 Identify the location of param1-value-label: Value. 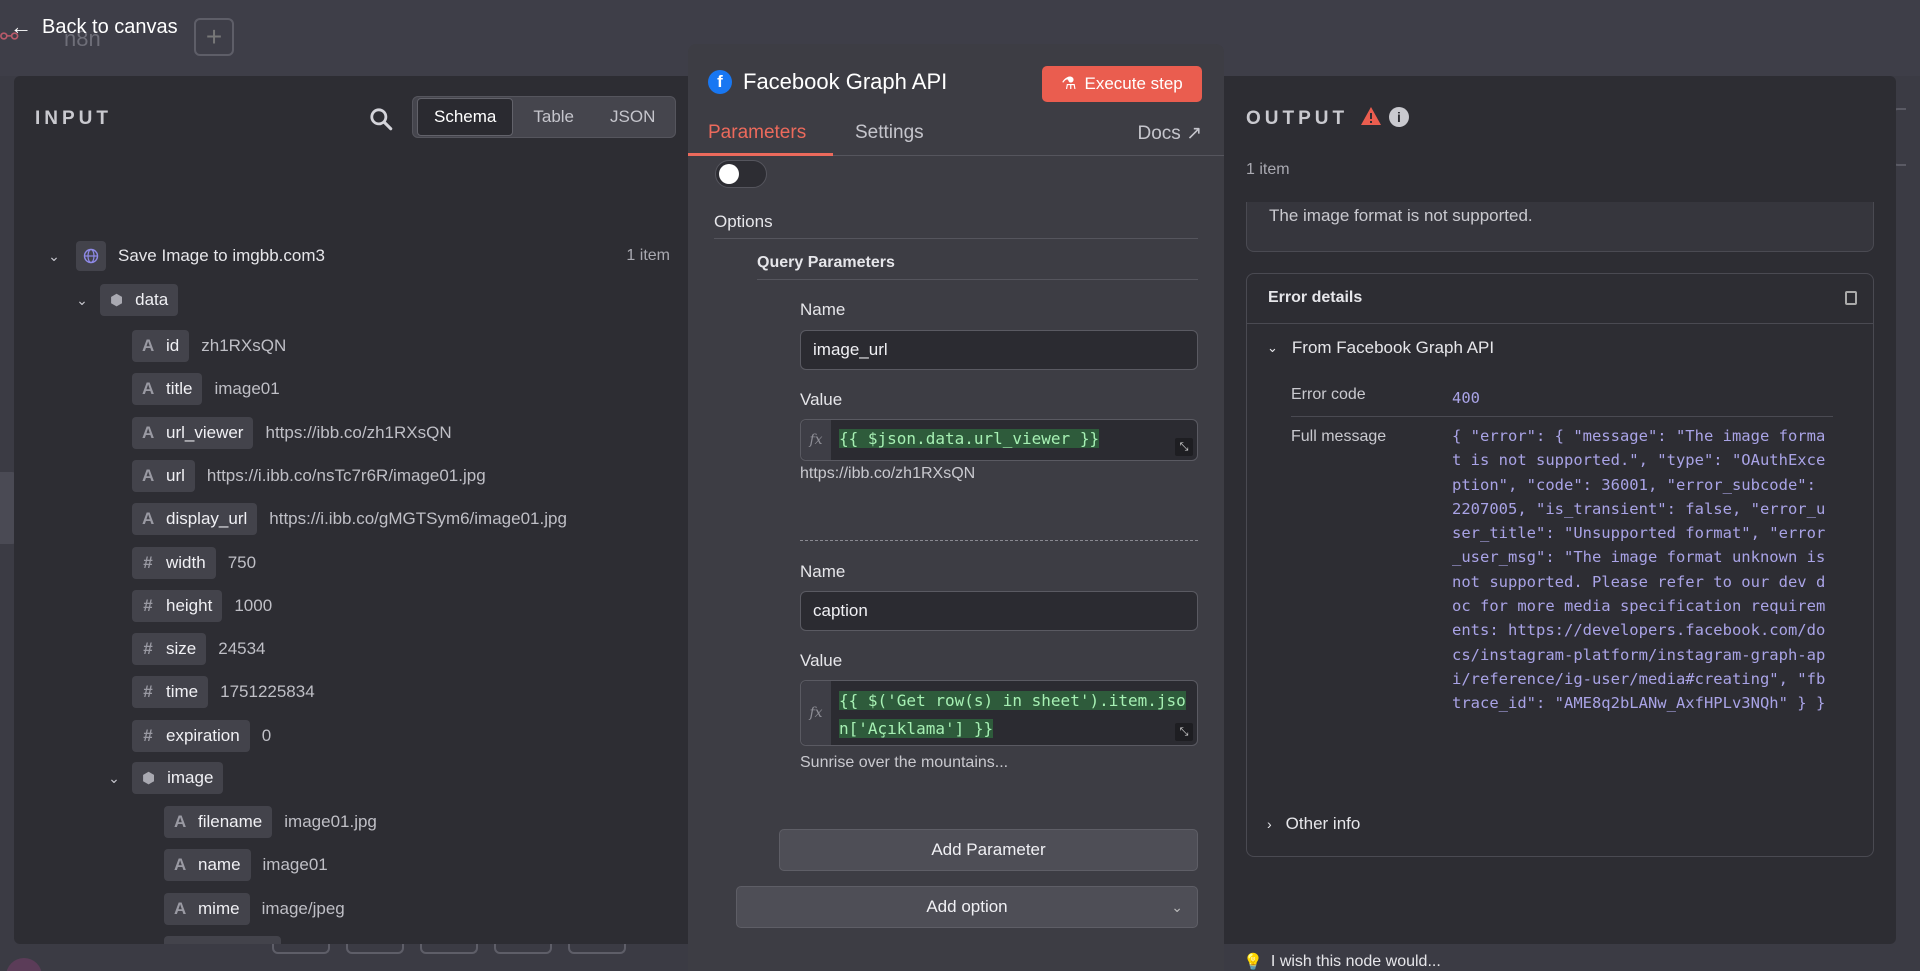
(821, 399).